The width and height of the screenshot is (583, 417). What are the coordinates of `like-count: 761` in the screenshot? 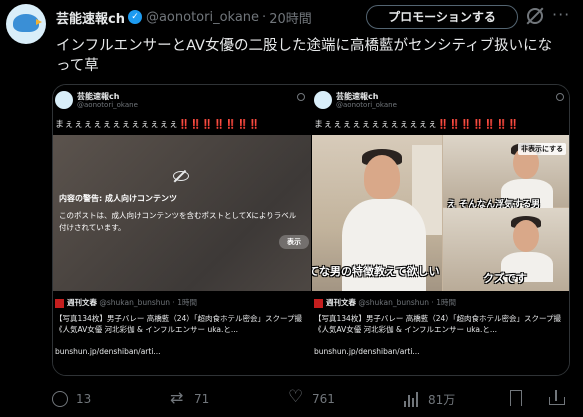 It's located at (323, 399).